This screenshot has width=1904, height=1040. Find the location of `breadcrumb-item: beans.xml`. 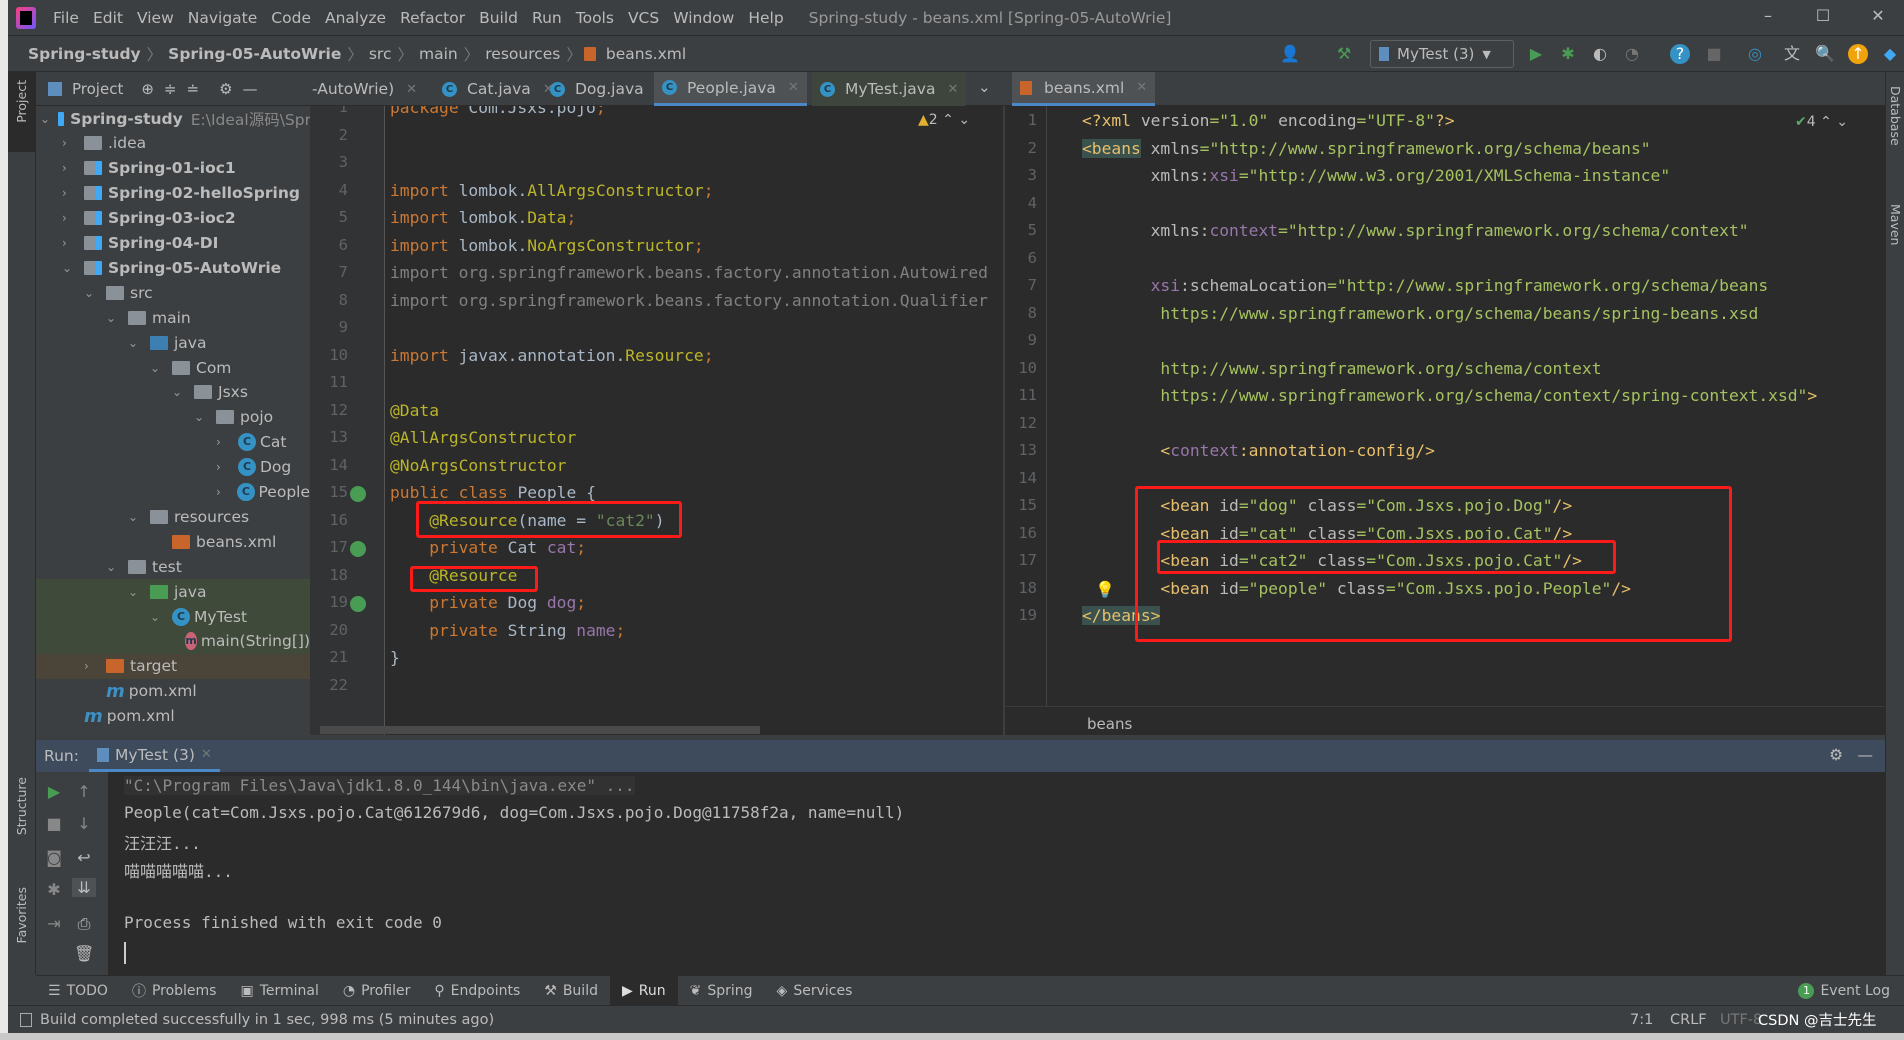

breadcrumb-item: beans.xml is located at coordinates (646, 54).